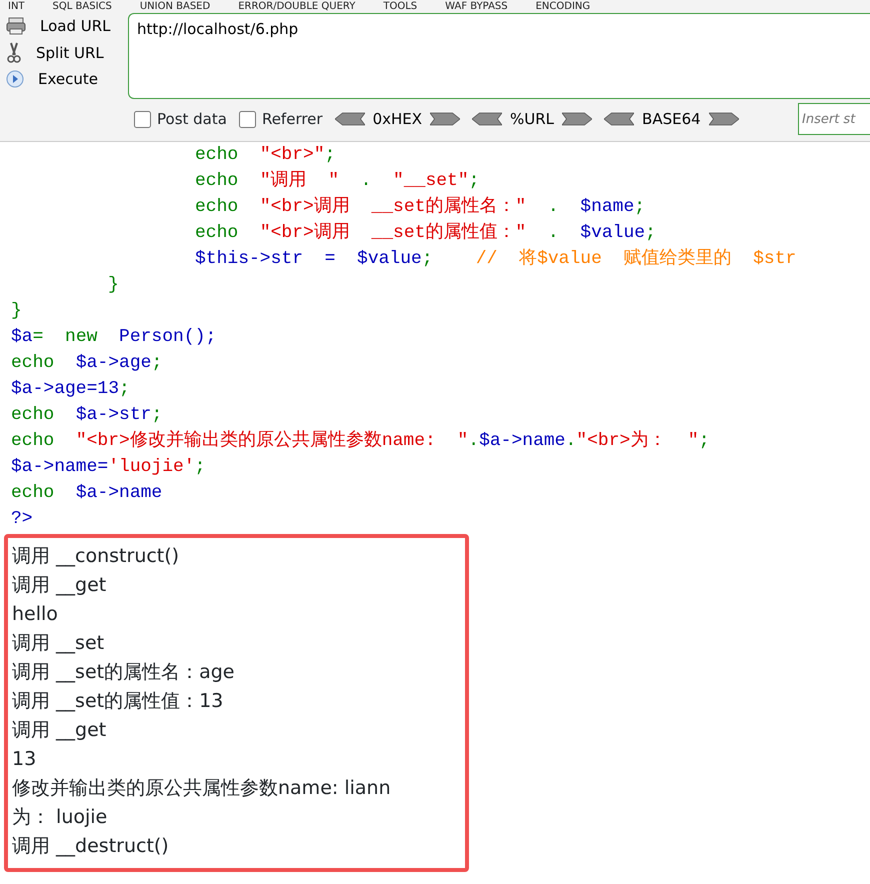 The height and width of the screenshot is (884, 870). I want to click on menu-item: ERROR/DOUBLE QUERY, so click(297, 6).